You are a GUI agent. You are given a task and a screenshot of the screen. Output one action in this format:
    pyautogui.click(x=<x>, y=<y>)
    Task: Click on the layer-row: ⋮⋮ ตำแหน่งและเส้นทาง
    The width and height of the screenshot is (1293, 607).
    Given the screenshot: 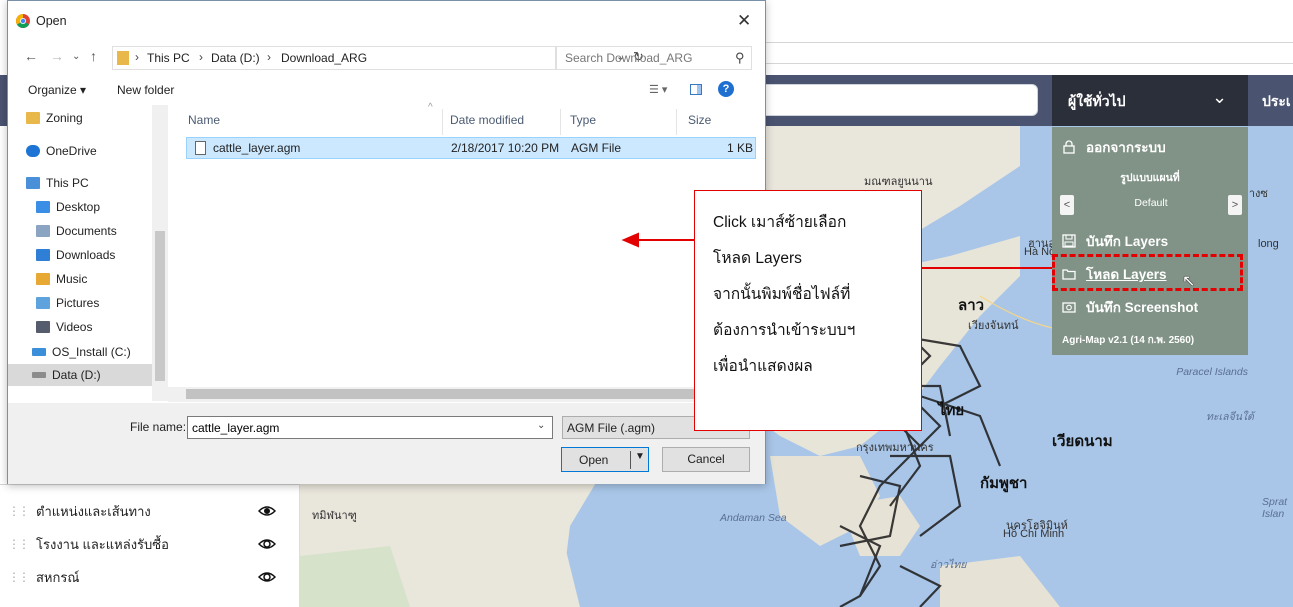 What is the action you would take?
    pyautogui.click(x=150, y=511)
    